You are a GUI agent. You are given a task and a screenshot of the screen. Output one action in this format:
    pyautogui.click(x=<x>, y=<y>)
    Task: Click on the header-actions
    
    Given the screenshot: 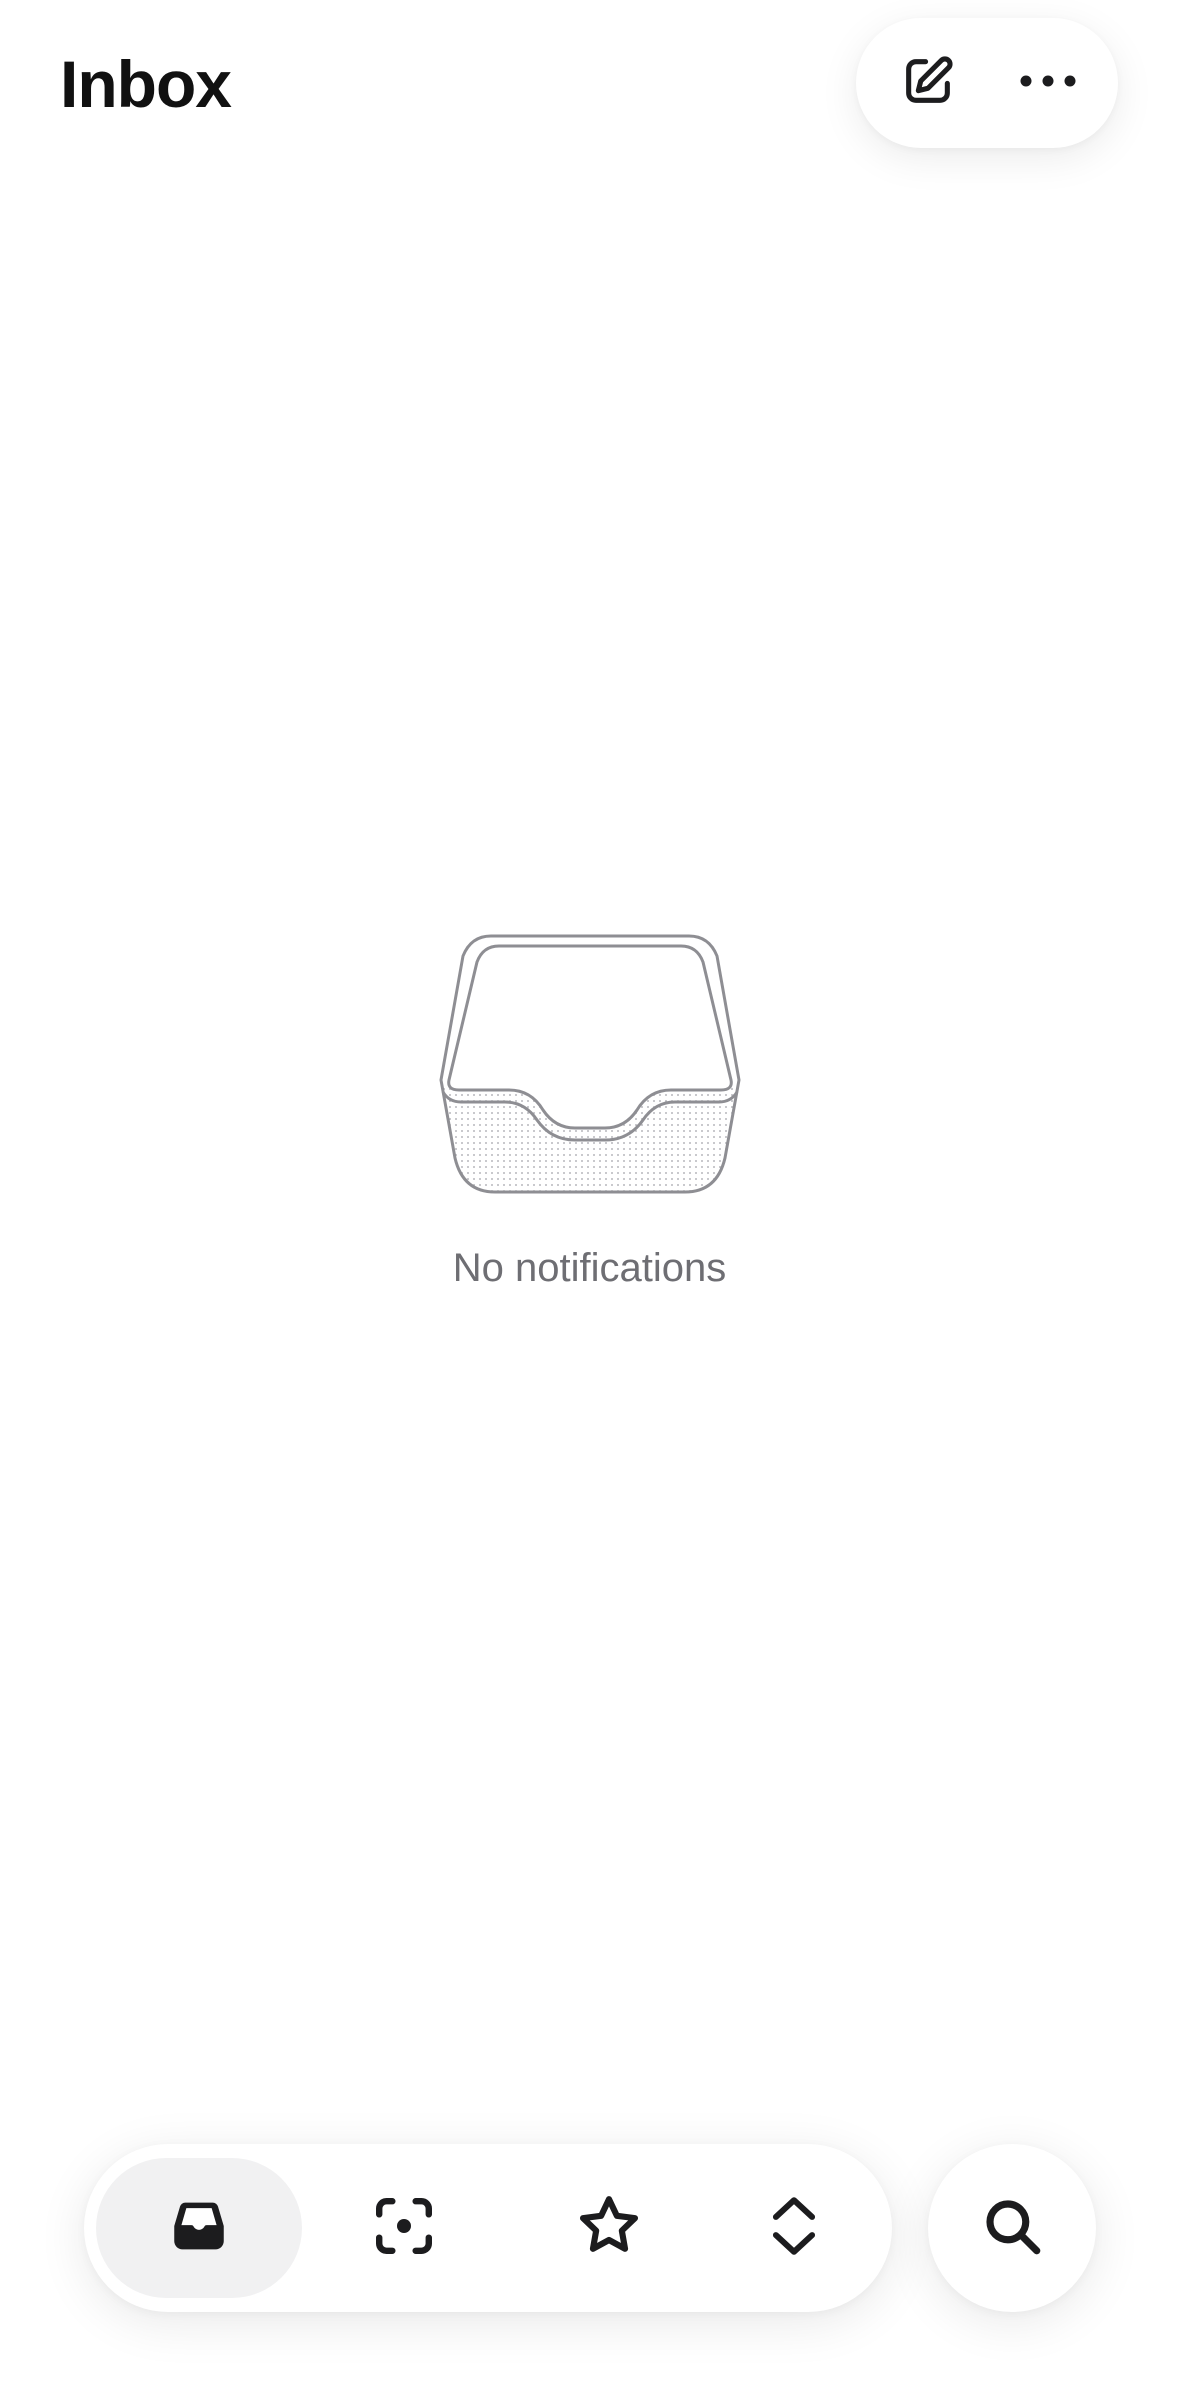 What is the action you would take?
    pyautogui.click(x=987, y=83)
    